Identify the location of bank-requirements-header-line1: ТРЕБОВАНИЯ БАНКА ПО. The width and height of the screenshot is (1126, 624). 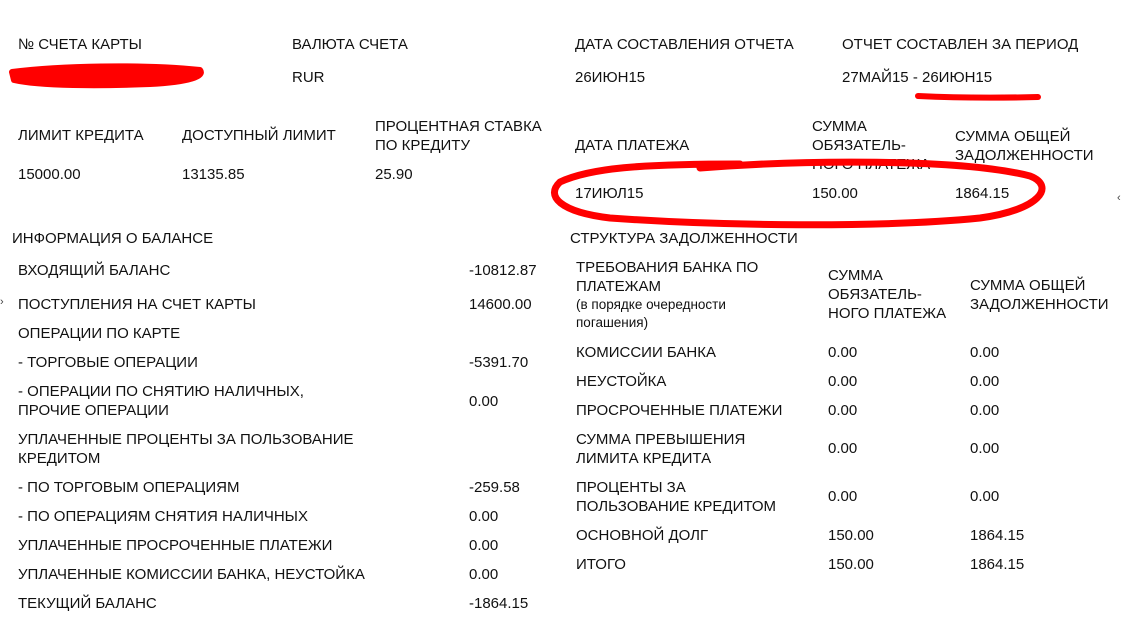
(667, 267).